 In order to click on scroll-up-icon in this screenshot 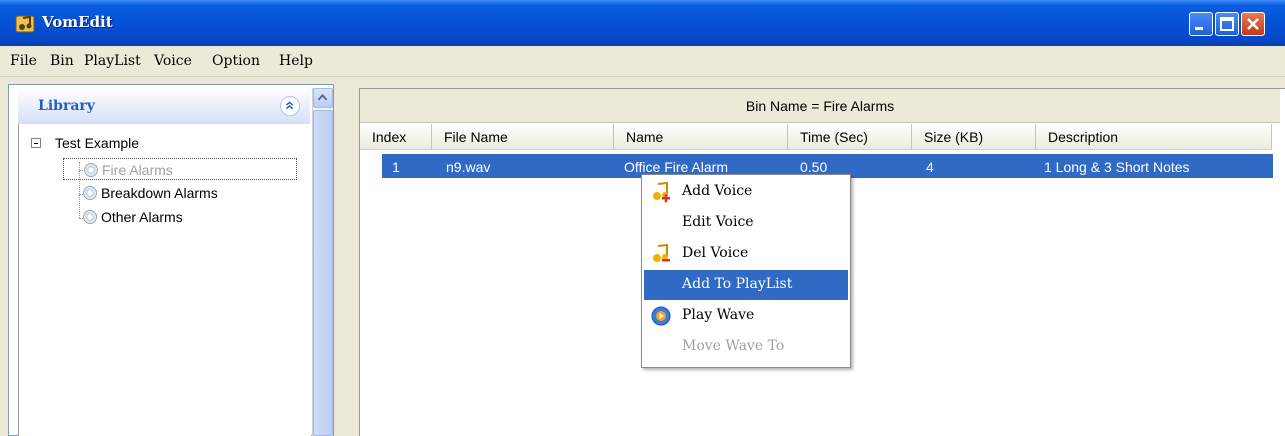, I will do `click(322, 97)`.